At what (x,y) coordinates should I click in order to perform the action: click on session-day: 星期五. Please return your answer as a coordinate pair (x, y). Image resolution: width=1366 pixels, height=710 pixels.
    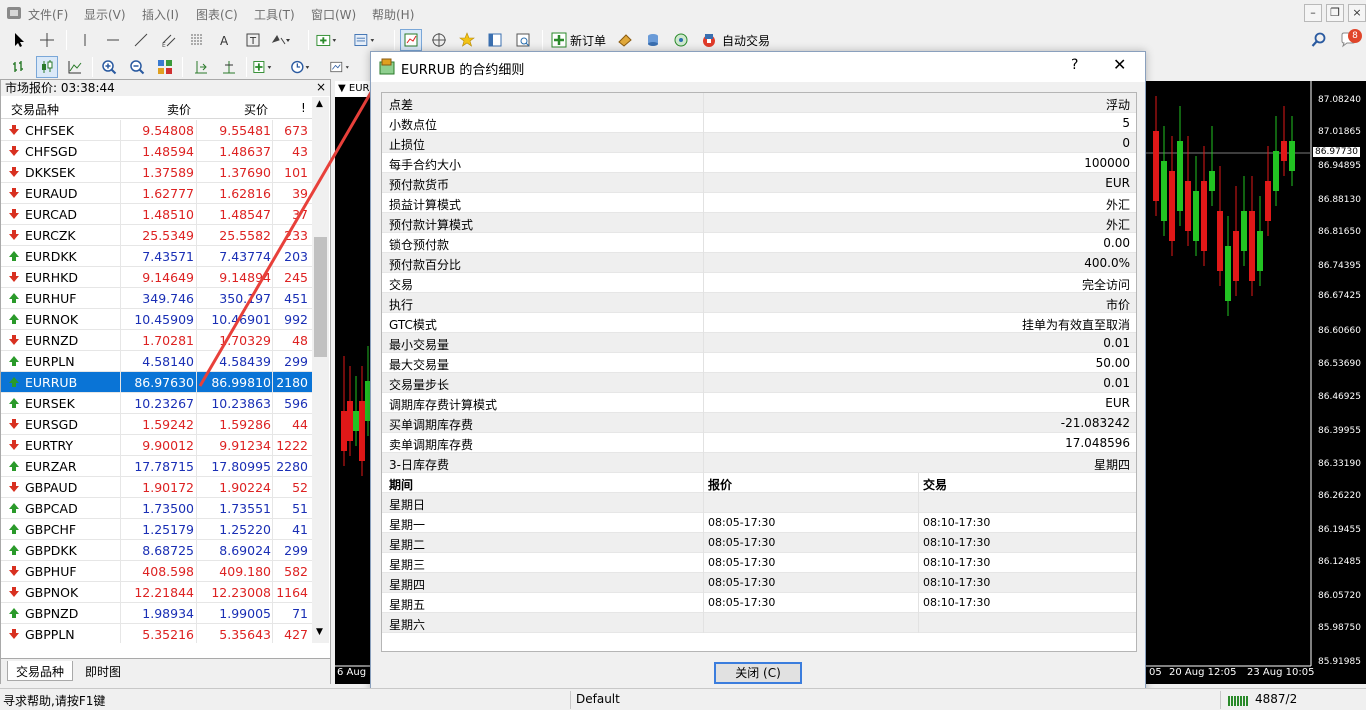
    Looking at the image, I should click on (407, 605).